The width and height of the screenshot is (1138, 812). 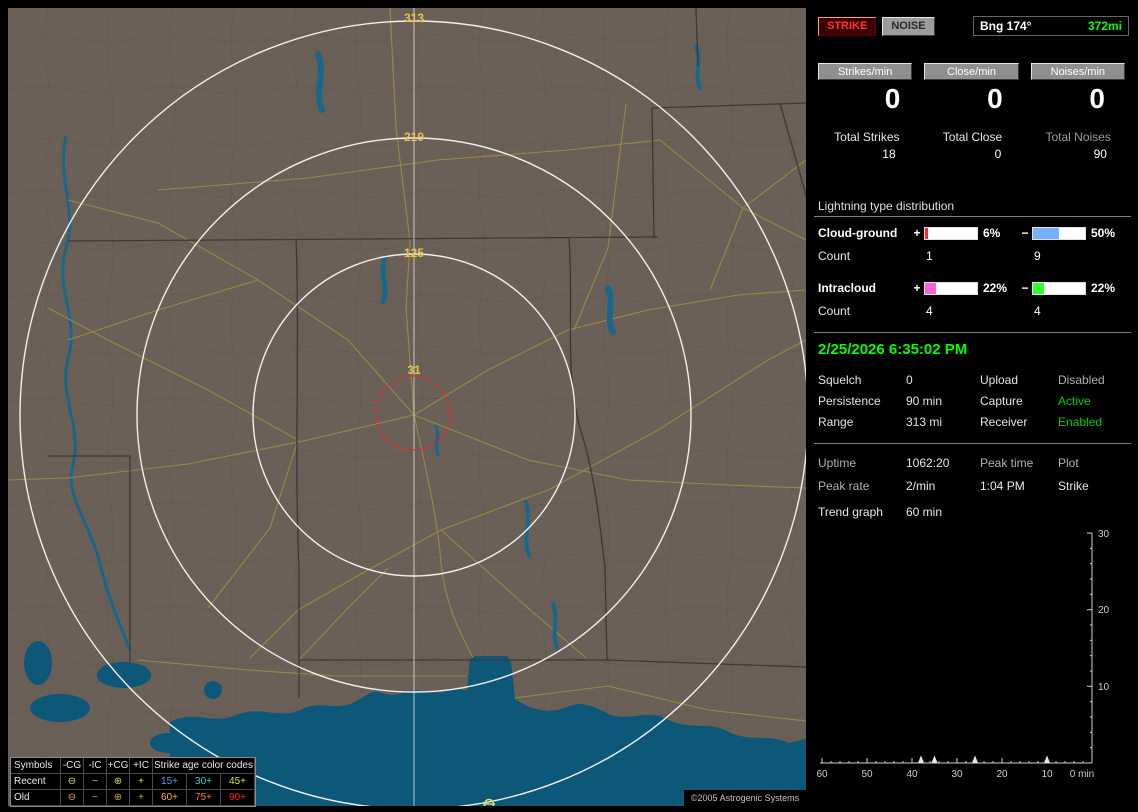 What do you see at coordinates (1082, 774) in the screenshot?
I see `x-tick-label: 0 min` at bounding box center [1082, 774].